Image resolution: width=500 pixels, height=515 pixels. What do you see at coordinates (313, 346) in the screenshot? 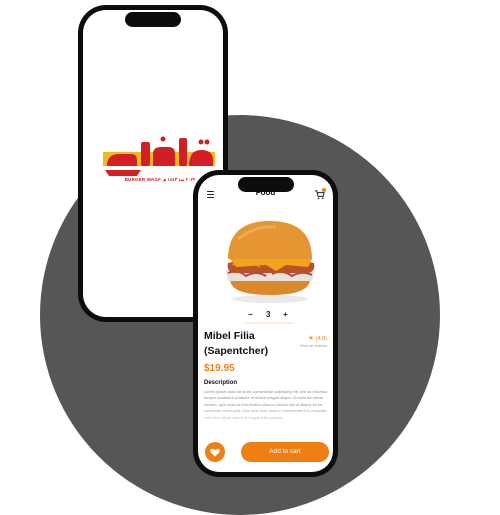
I see `view-reviews-link: View all reviews` at bounding box center [313, 346].